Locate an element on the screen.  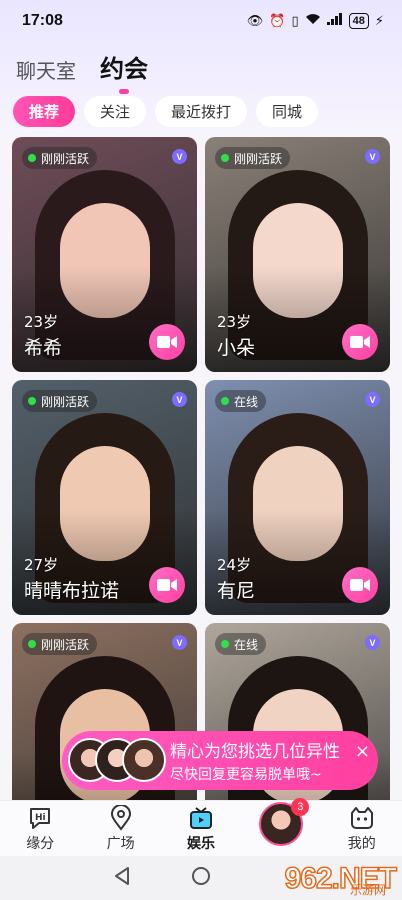
user-age: 27岁 is located at coordinates (41, 565).